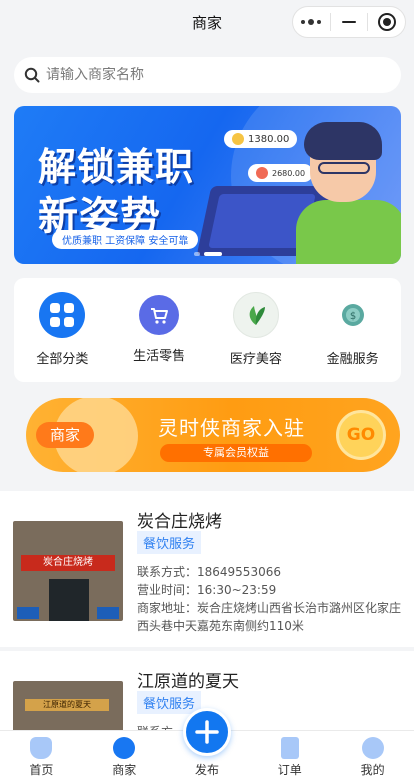 The width and height of the screenshot is (414, 780). What do you see at coordinates (206, 770) in the screenshot?
I see `tab-label: 发布` at bounding box center [206, 770].